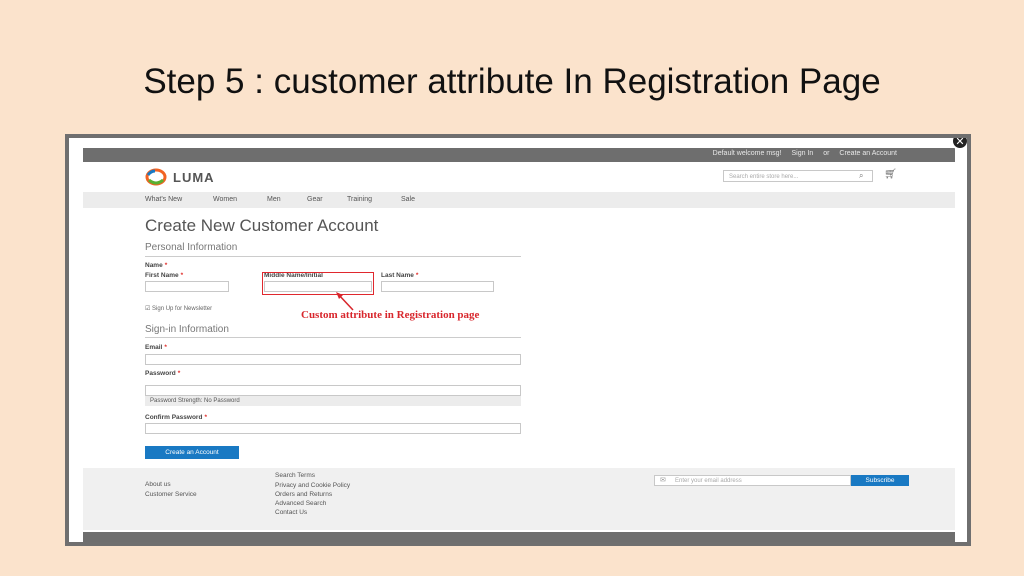 The image size is (1024, 576). What do you see at coordinates (333, 359) in the screenshot?
I see `email-field` at bounding box center [333, 359].